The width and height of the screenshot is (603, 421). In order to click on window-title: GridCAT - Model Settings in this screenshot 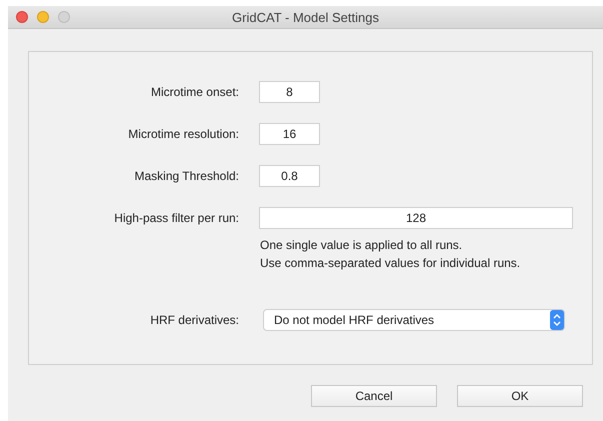, I will do `click(305, 17)`.